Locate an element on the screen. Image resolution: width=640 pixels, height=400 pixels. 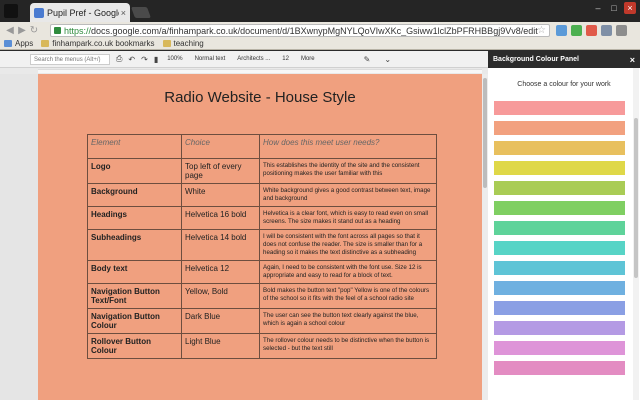
swatch-list is located at coordinates (559, 241).